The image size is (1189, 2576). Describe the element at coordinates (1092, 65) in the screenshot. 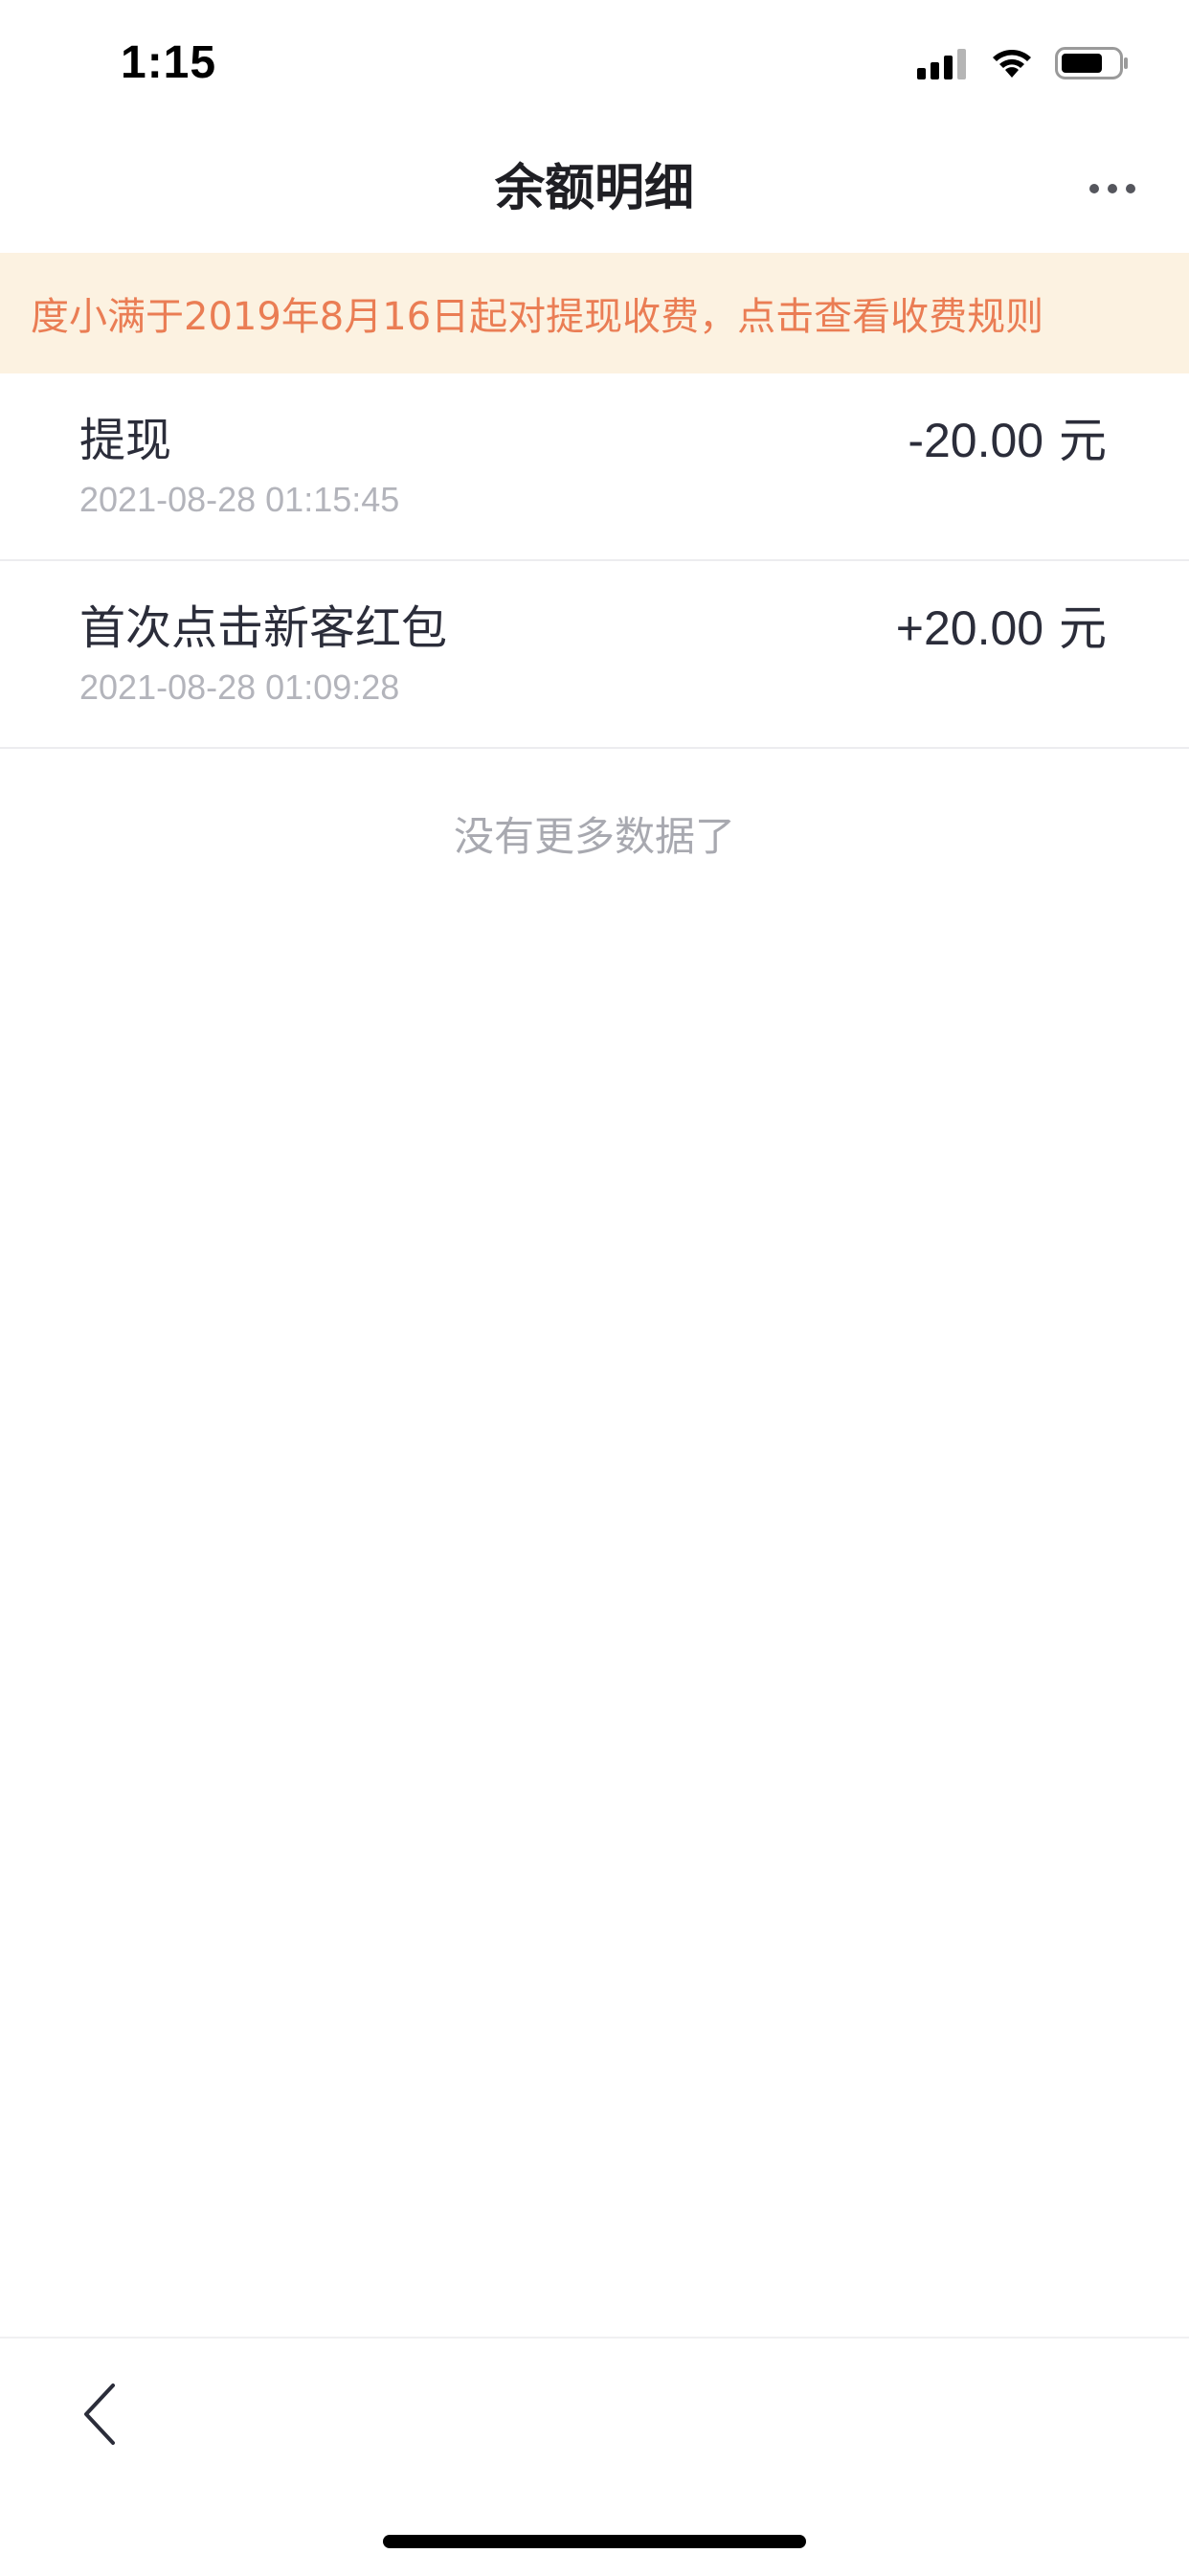

I see `battery-icon` at that location.